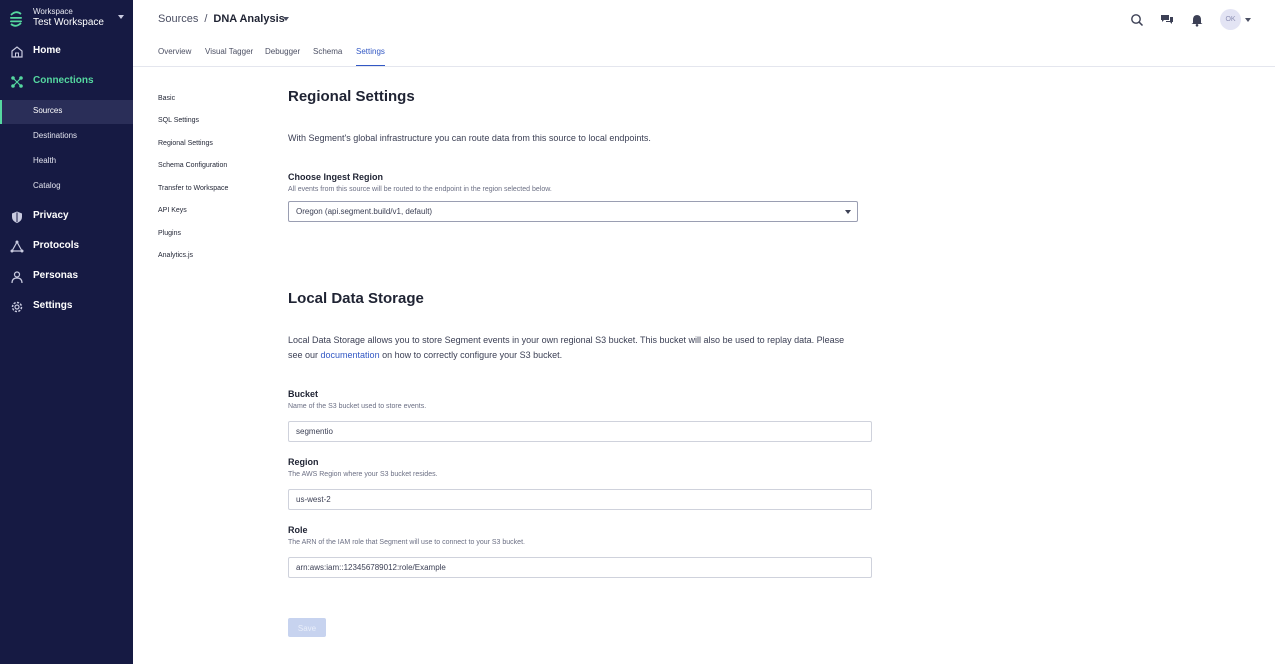 Image resolution: width=1275 pixels, height=664 pixels. Describe the element at coordinates (56, 275) in the screenshot. I see `nav-label-personas: Personas` at that location.